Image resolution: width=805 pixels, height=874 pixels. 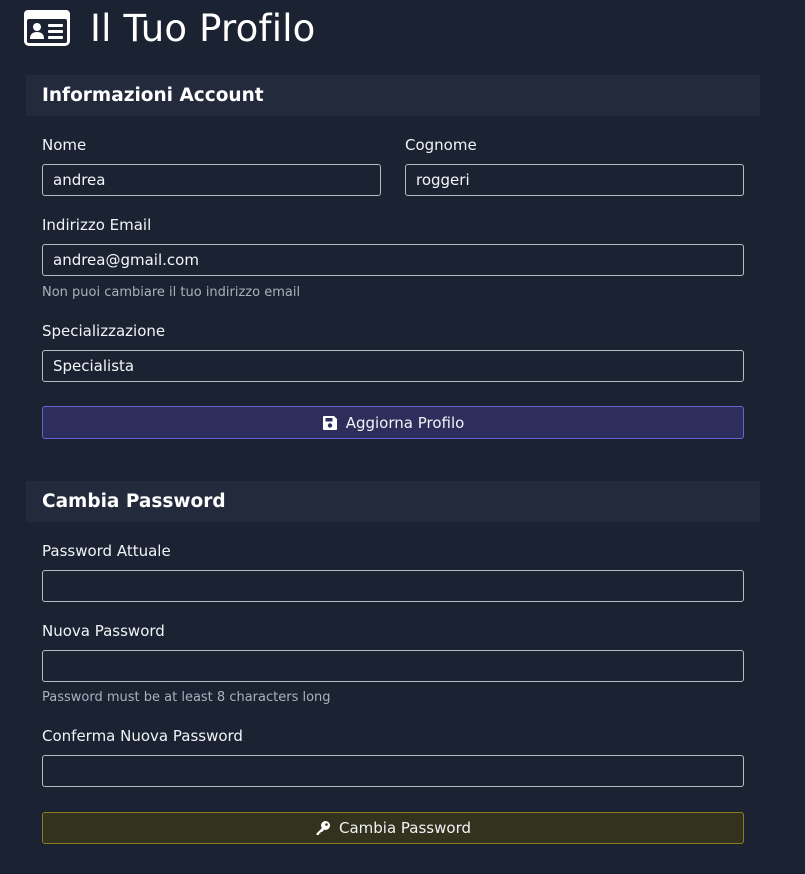 What do you see at coordinates (393, 666) in the screenshot?
I see `new-password-input` at bounding box center [393, 666].